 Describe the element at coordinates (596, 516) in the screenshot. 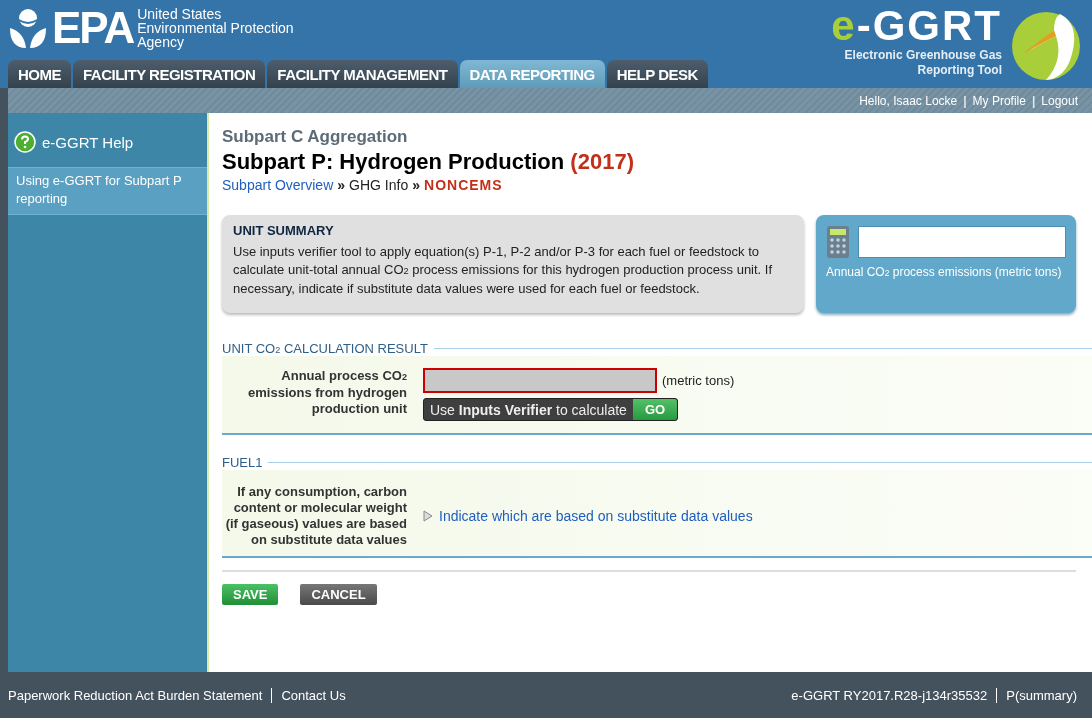

I see `substitute-data-link: Indicate which are based on substitute data values` at that location.